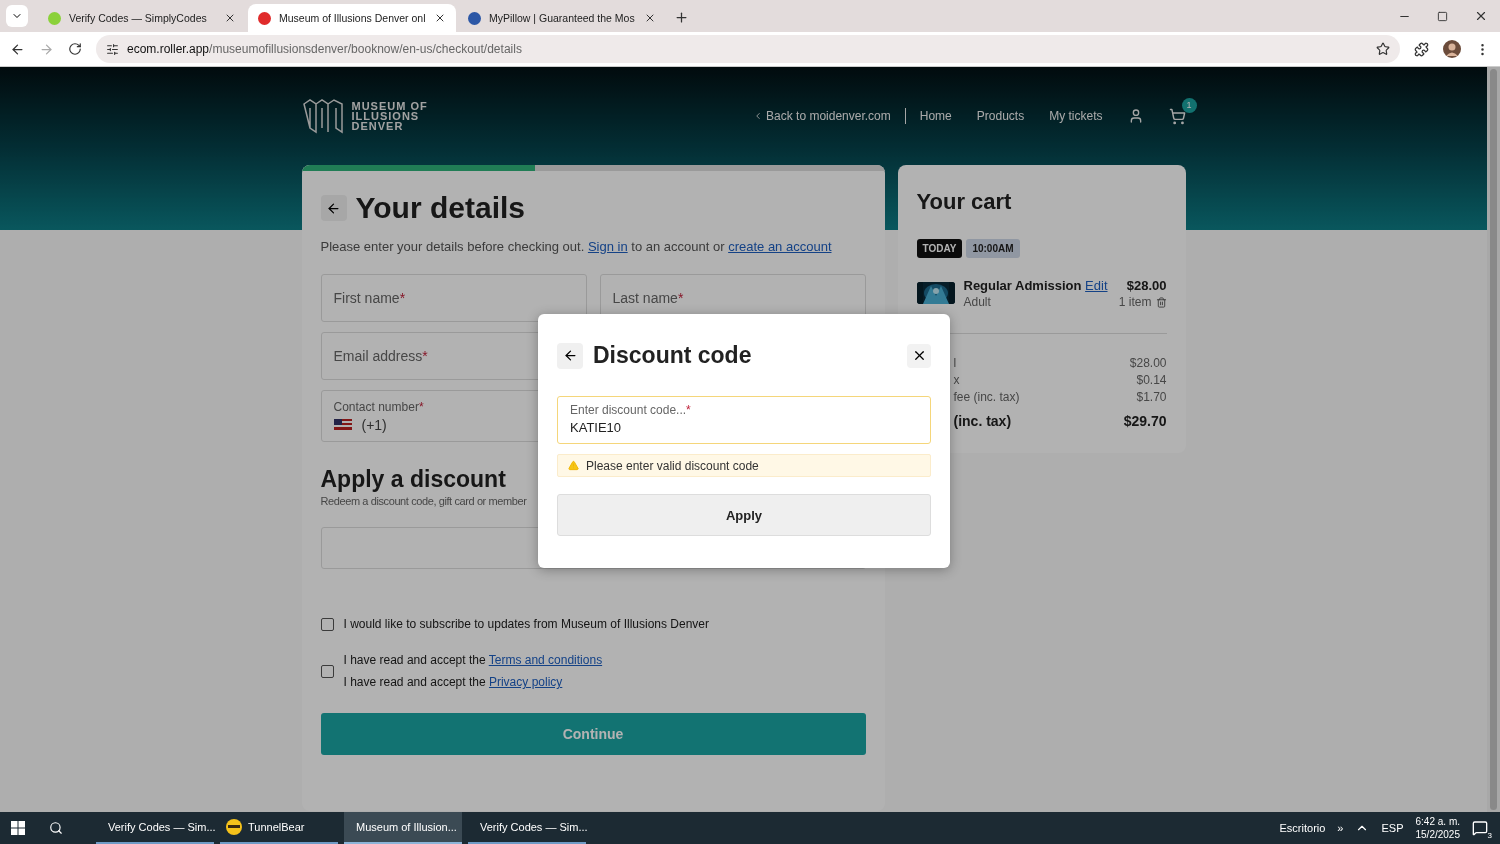 This screenshot has height=844, width=1500. Describe the element at coordinates (1452, 49) in the screenshot. I see `profile-avatar` at that location.